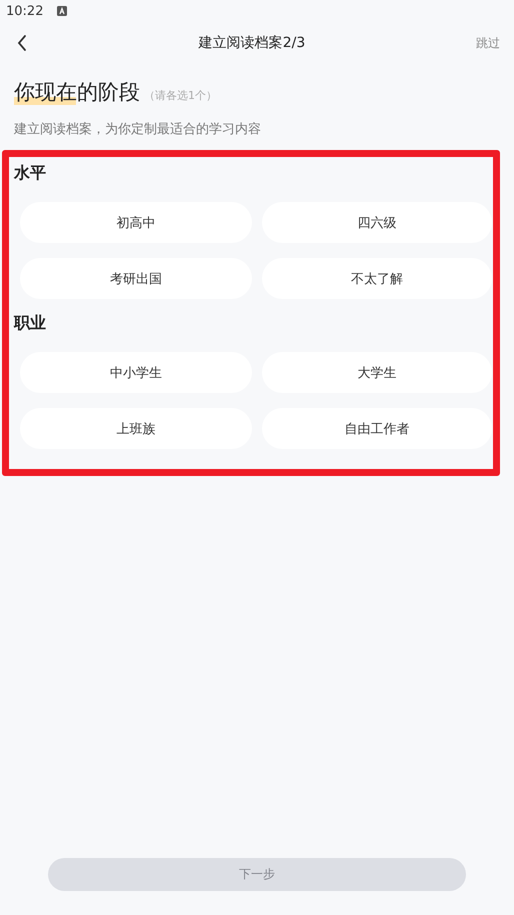 The width and height of the screenshot is (514, 915). I want to click on back-icon, so click(22, 43).